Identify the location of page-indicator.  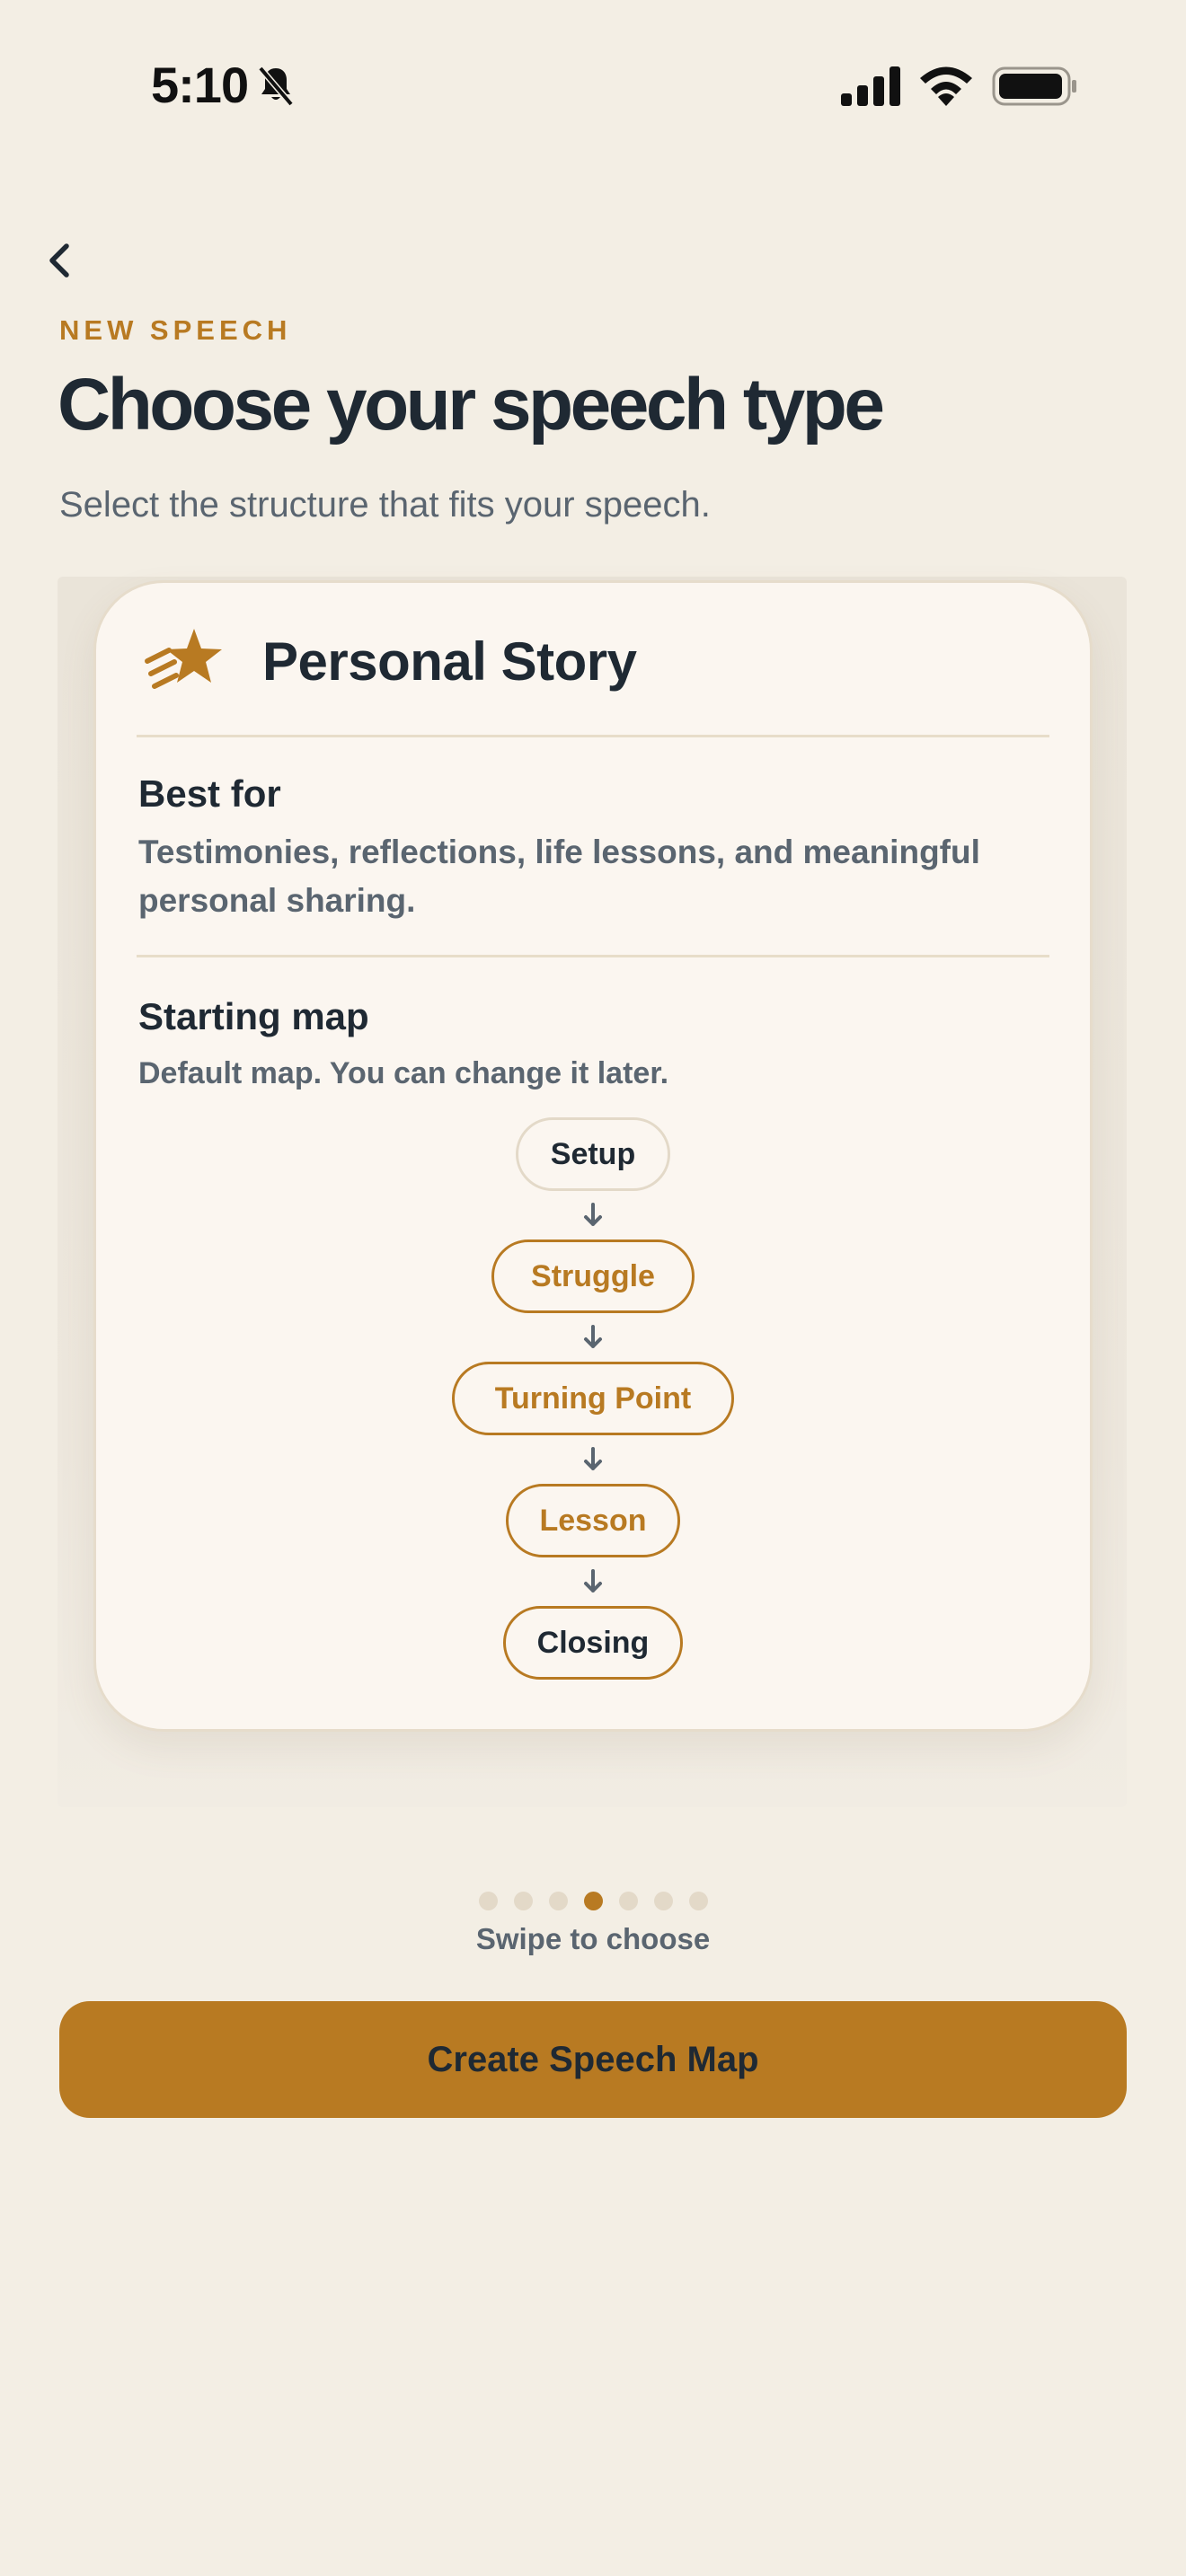
(593, 1901).